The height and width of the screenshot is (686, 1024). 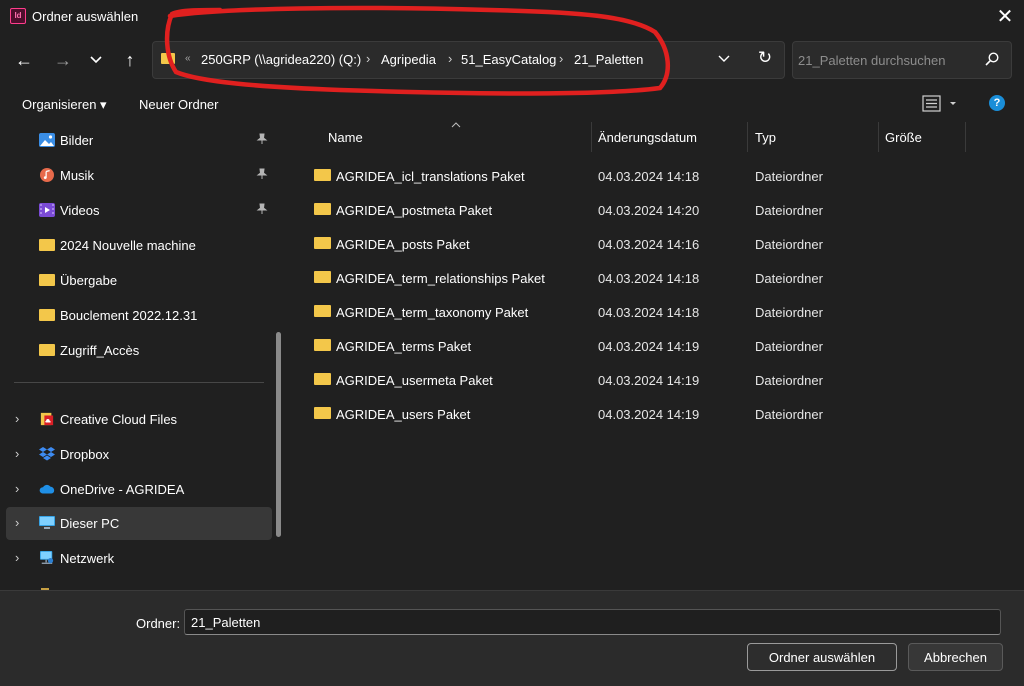 I want to click on sidebar-item-onedrive: › OneDrive - AGRIDEA, so click(x=136, y=489).